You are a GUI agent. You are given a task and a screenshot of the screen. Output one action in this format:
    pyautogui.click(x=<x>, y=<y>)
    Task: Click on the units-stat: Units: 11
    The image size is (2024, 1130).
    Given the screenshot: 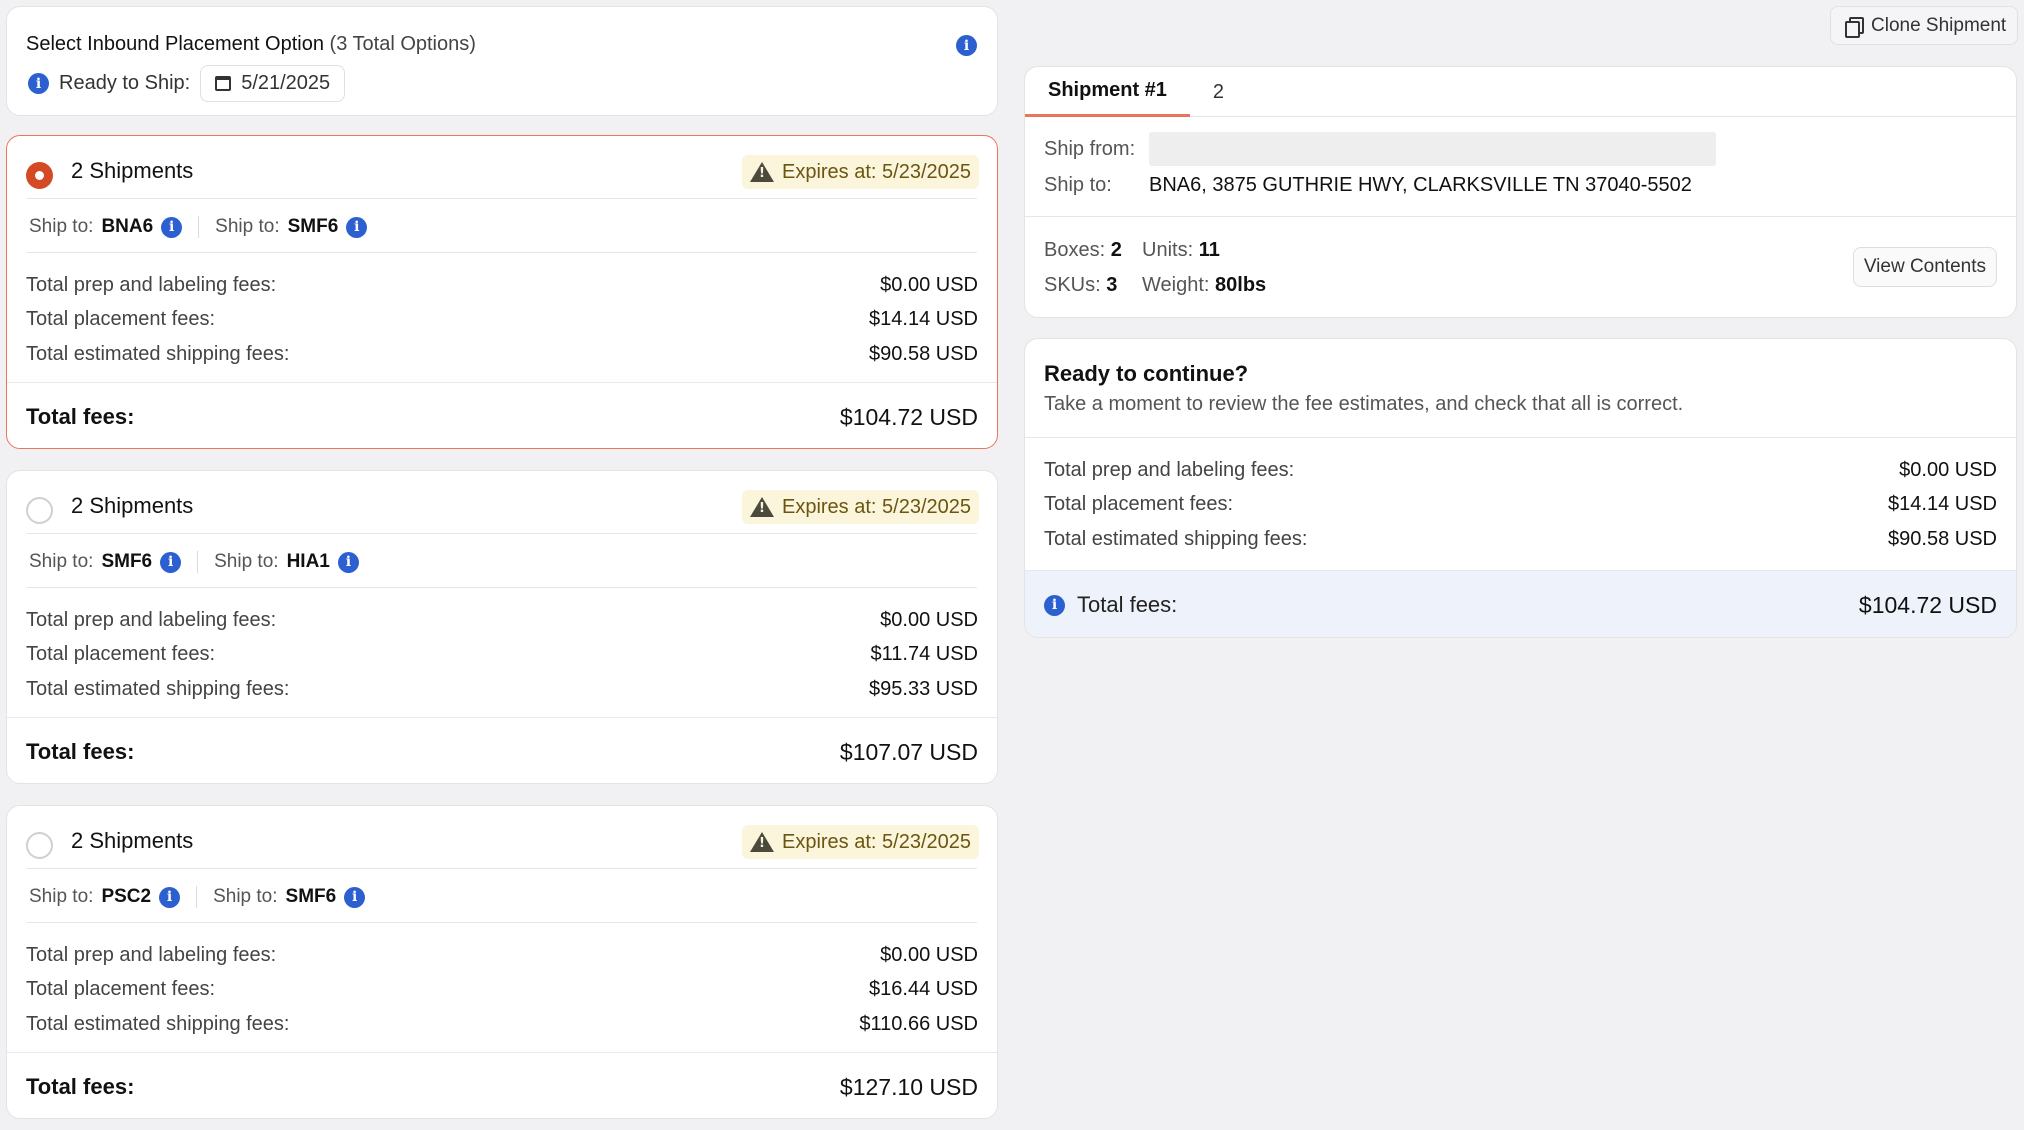 What is the action you would take?
    pyautogui.click(x=1191, y=250)
    